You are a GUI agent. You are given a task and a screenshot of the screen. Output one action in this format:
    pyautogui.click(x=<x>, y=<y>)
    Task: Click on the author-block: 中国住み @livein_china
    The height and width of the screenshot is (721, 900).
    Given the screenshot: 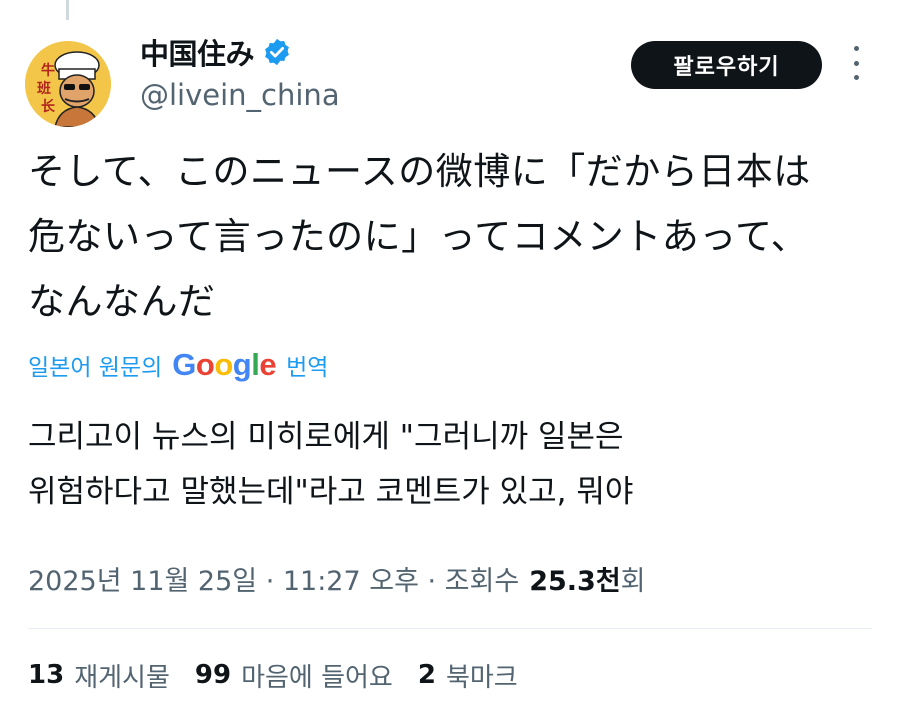 What is the action you would take?
    pyautogui.click(x=240, y=71)
    